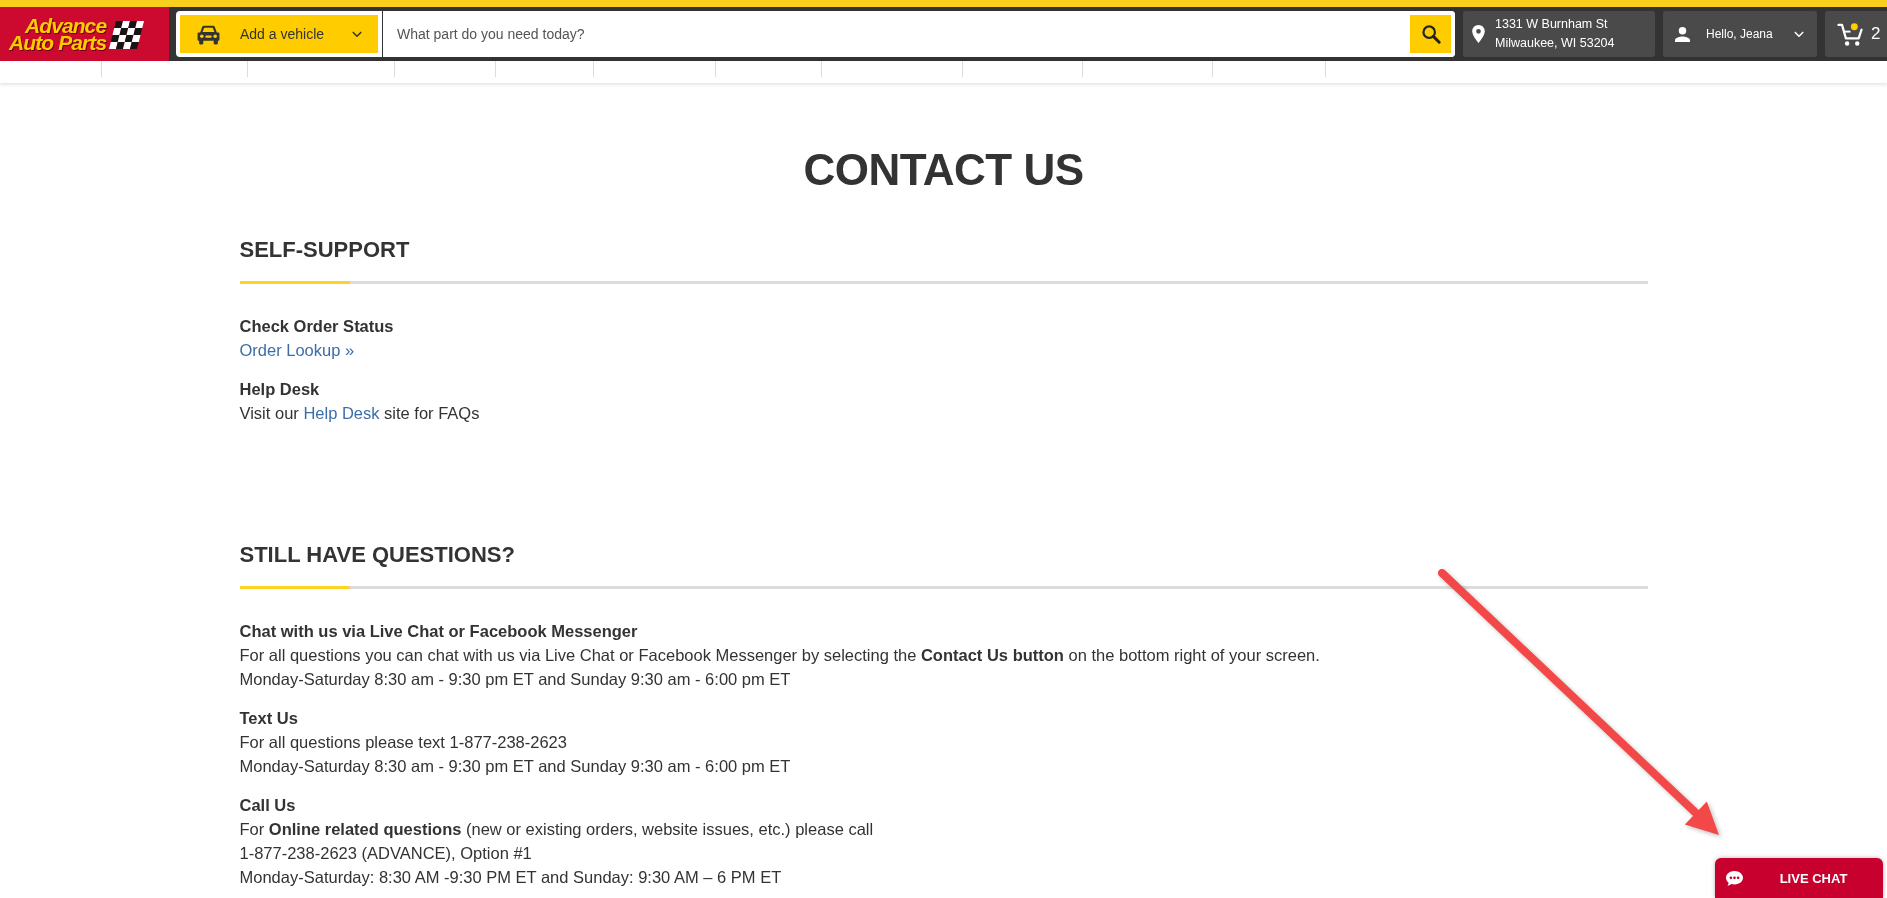 The width and height of the screenshot is (1887, 898). Describe the element at coordinates (65, 25) in the screenshot. I see `logo-text: Advance` at that location.